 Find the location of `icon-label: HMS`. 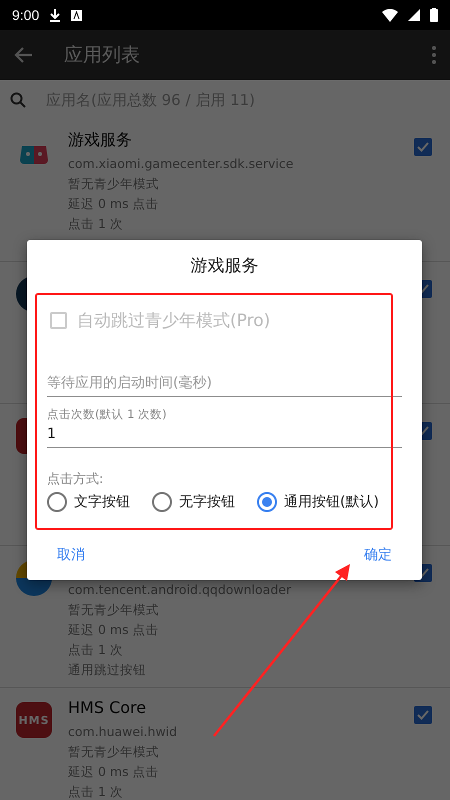

icon-label: HMS is located at coordinates (34, 720).